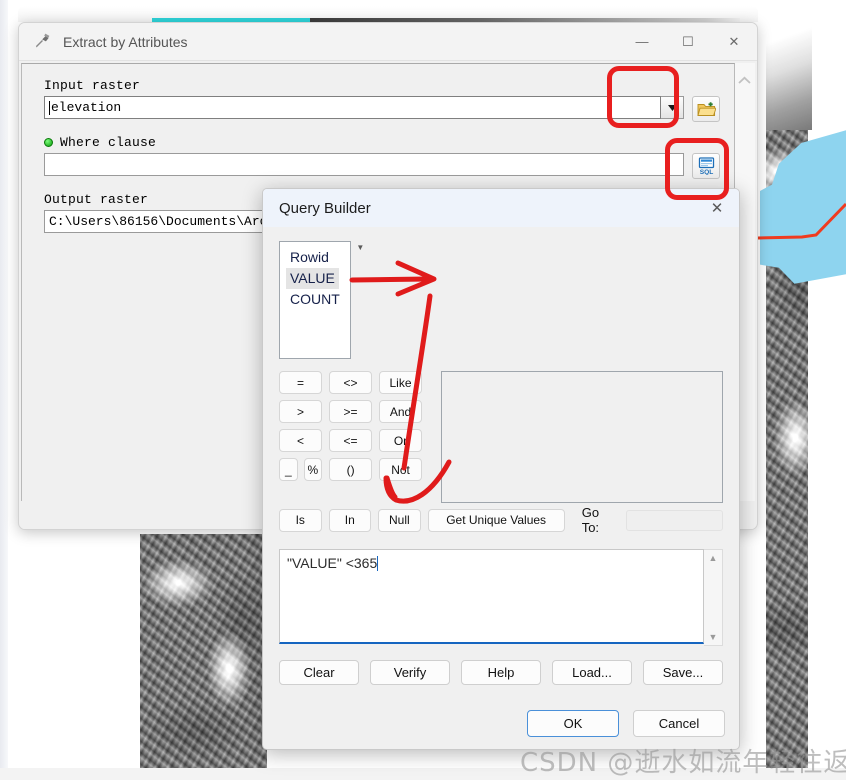 The width and height of the screenshot is (846, 780). Describe the element at coordinates (350, 440) in the screenshot. I see `op-less-equal-button: <=` at that location.